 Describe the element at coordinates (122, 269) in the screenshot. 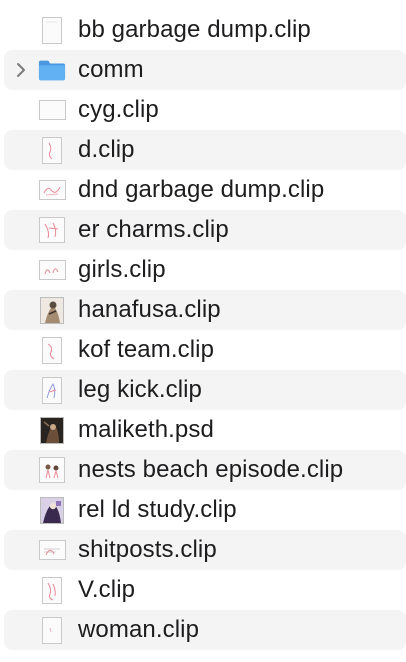

I see `file-name: girls.clip` at that location.